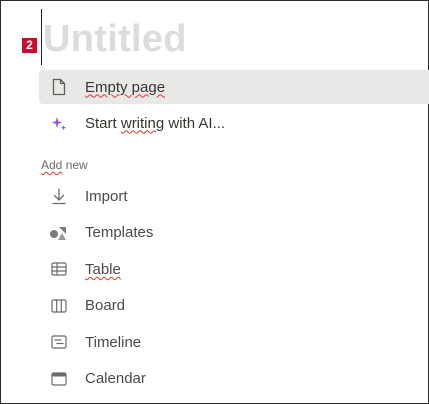  What do you see at coordinates (103, 269) in the screenshot?
I see `table-label: Table` at bounding box center [103, 269].